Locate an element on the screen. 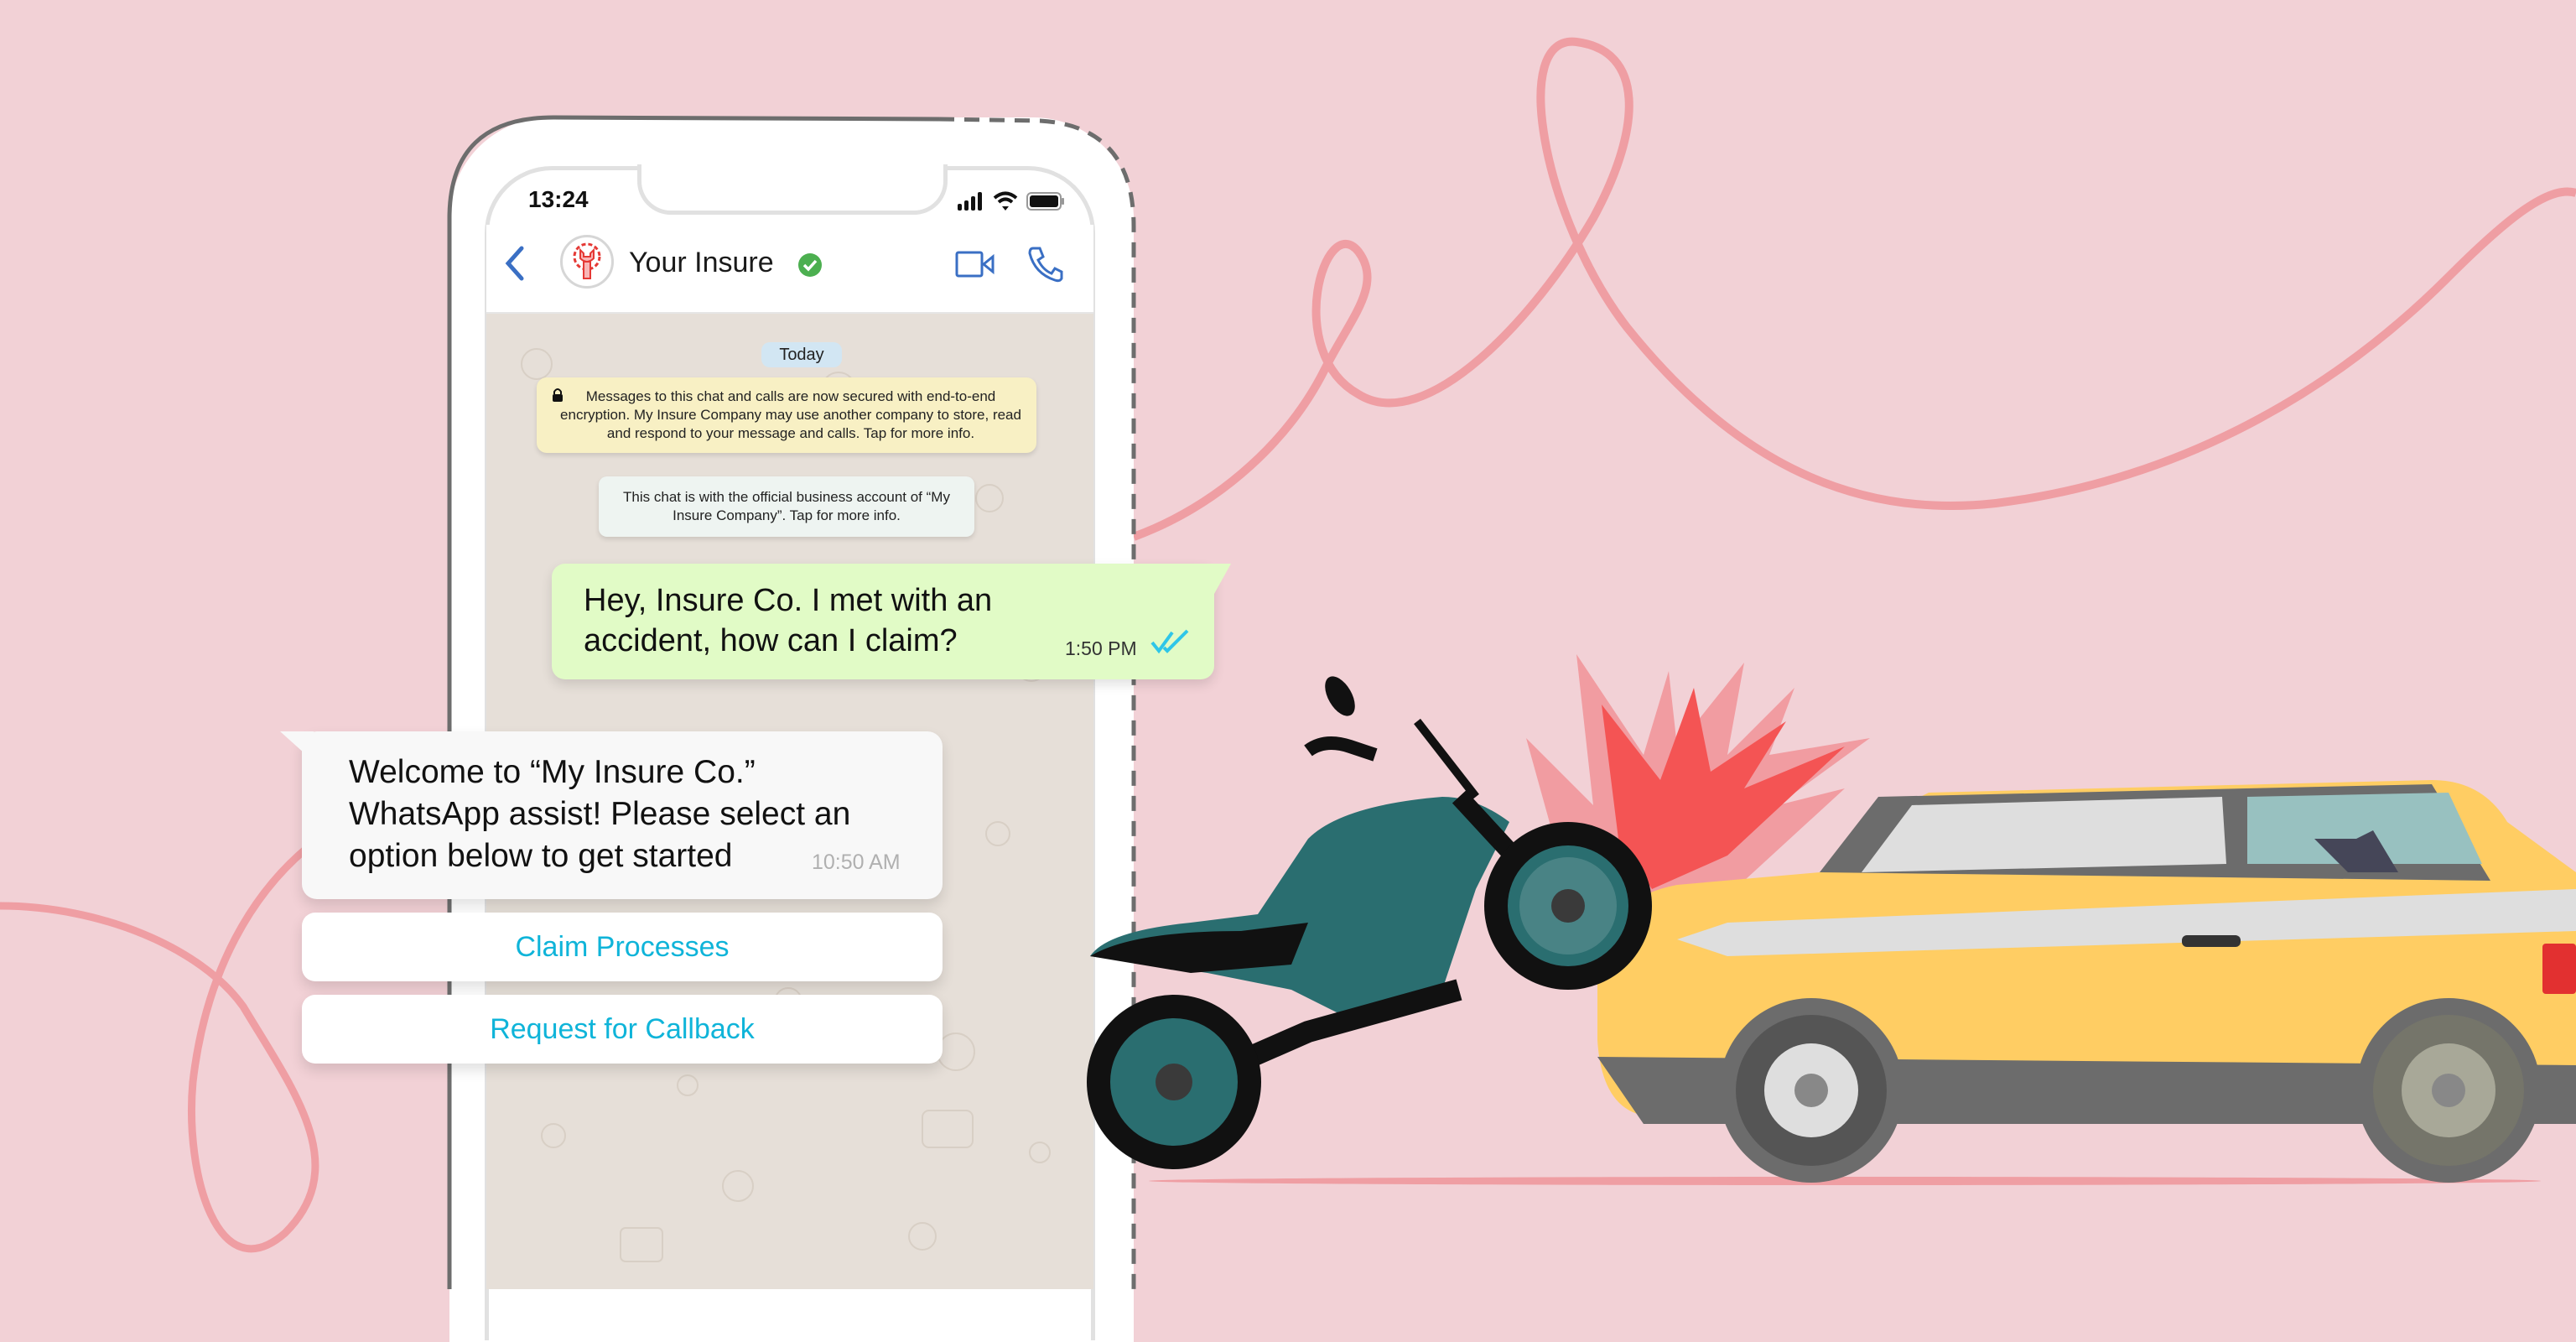 The height and width of the screenshot is (1342, 2576). incoming-message-time: 10:50 AM is located at coordinates (856, 862).